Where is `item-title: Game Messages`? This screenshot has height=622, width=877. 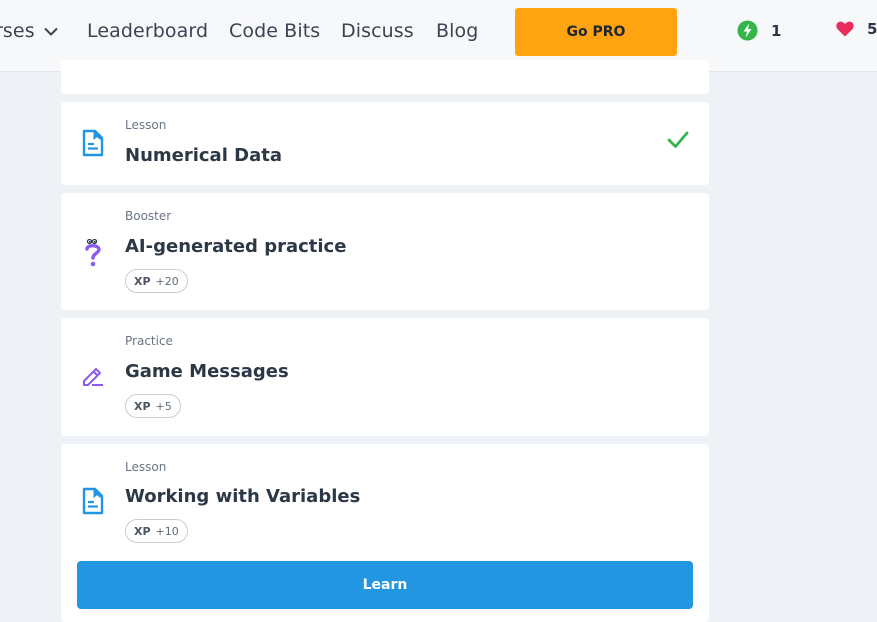
item-title: Game Messages is located at coordinates (207, 371).